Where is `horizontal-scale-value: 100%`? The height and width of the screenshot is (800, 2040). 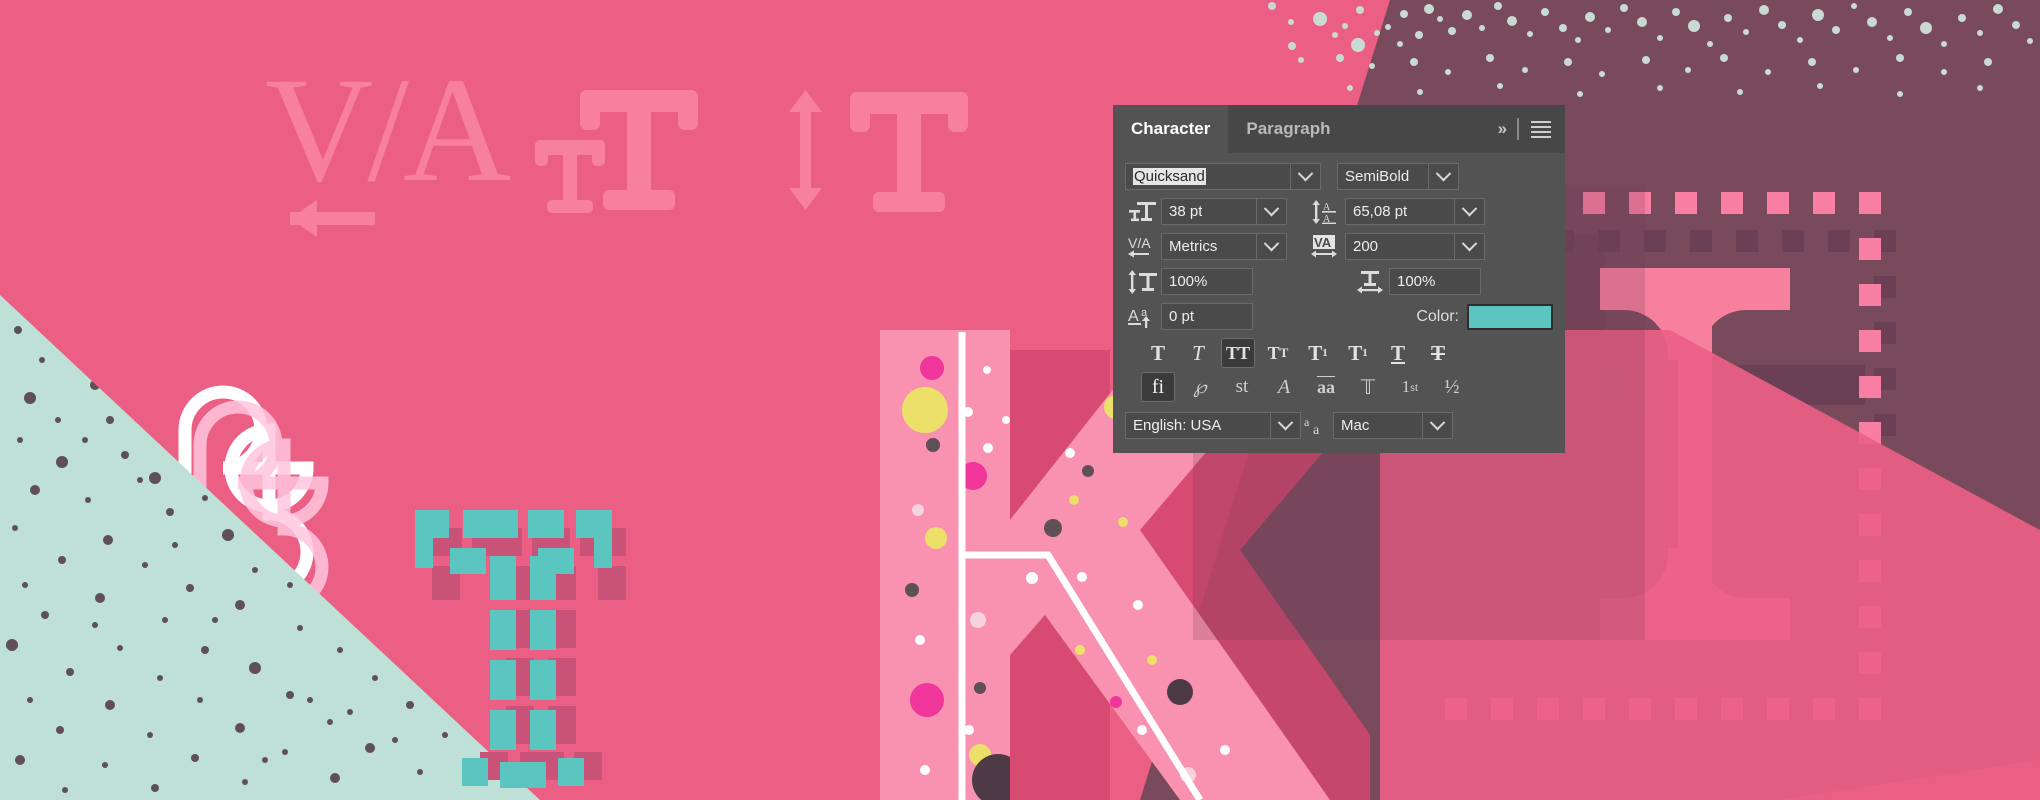
horizontal-scale-value: 100% is located at coordinates (1416, 281).